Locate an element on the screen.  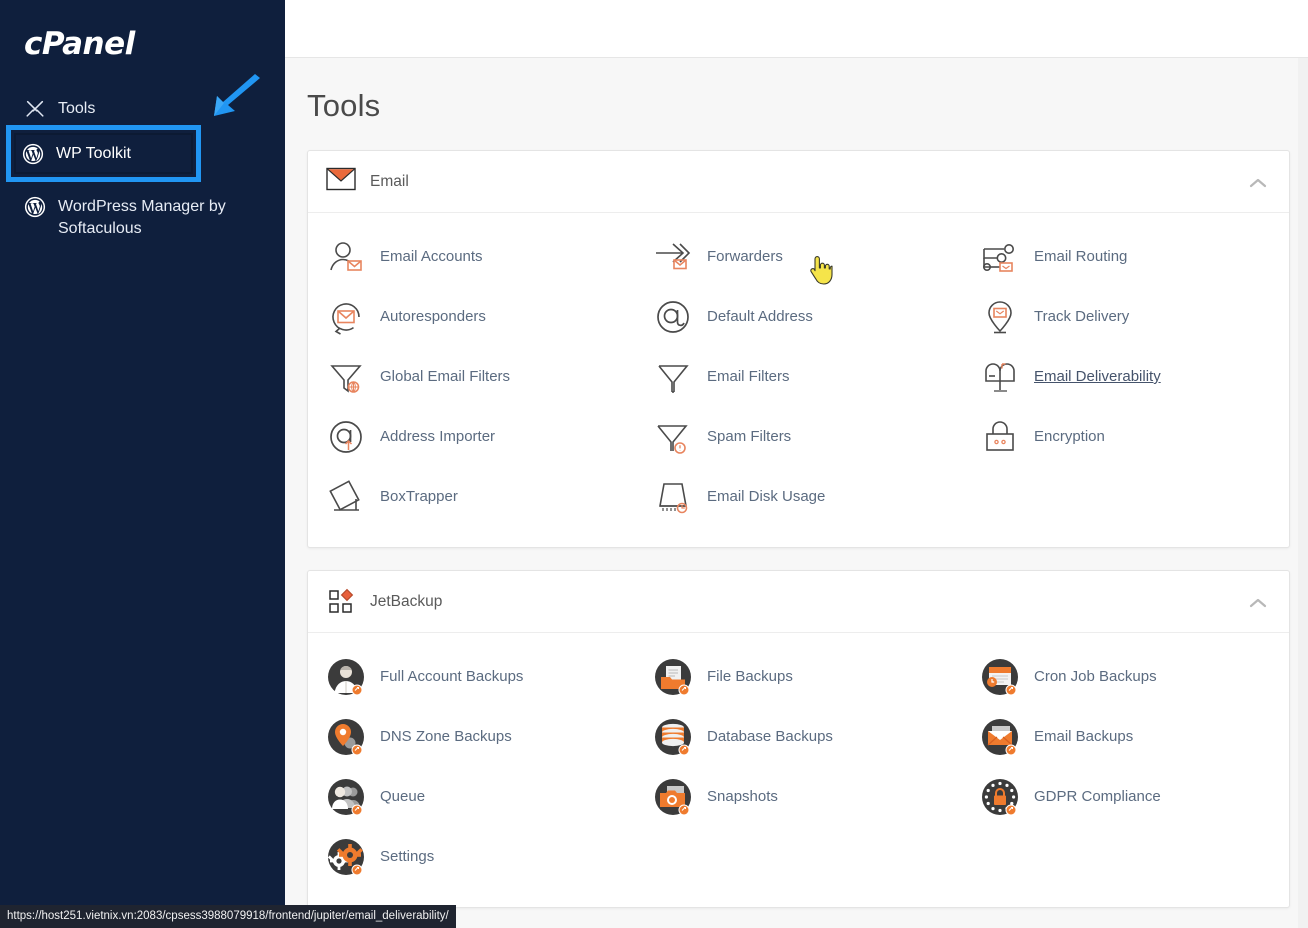
account-backup-icon is located at coordinates (346, 677).